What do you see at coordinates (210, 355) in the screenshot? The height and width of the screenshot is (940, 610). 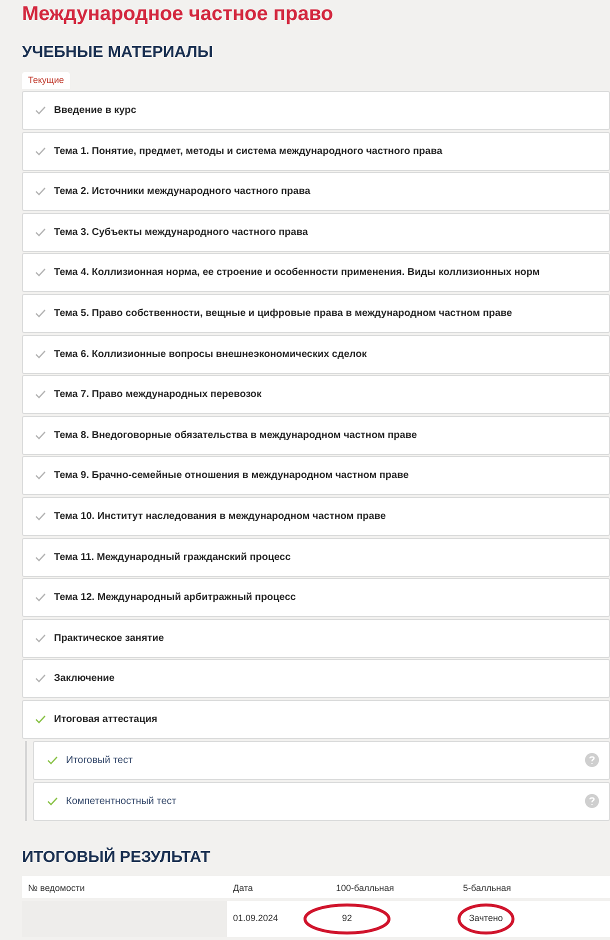 I see `topic-label: Тема 6. Коллизионные вопросы внешнеэкономических сделок` at bounding box center [210, 355].